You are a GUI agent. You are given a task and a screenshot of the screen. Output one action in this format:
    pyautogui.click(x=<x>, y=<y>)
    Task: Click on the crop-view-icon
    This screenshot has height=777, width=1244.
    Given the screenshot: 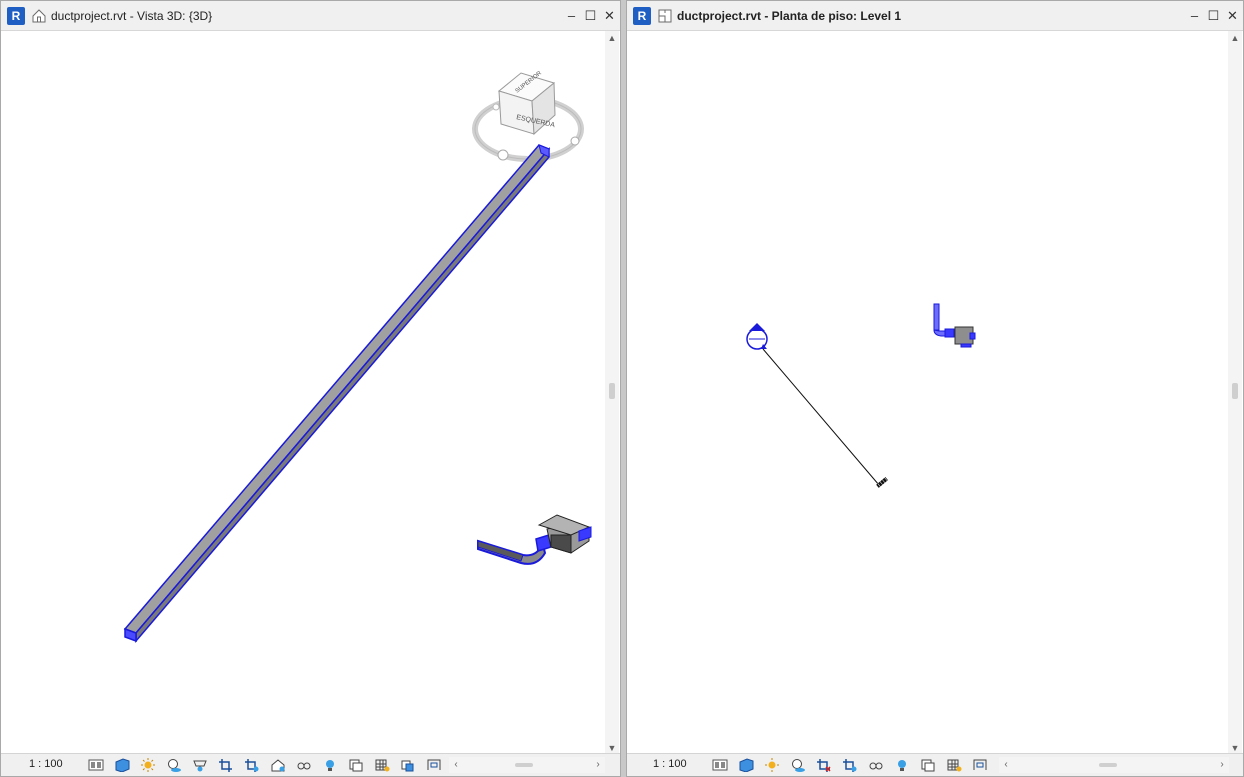 What is the action you would take?
    pyautogui.click(x=226, y=765)
    